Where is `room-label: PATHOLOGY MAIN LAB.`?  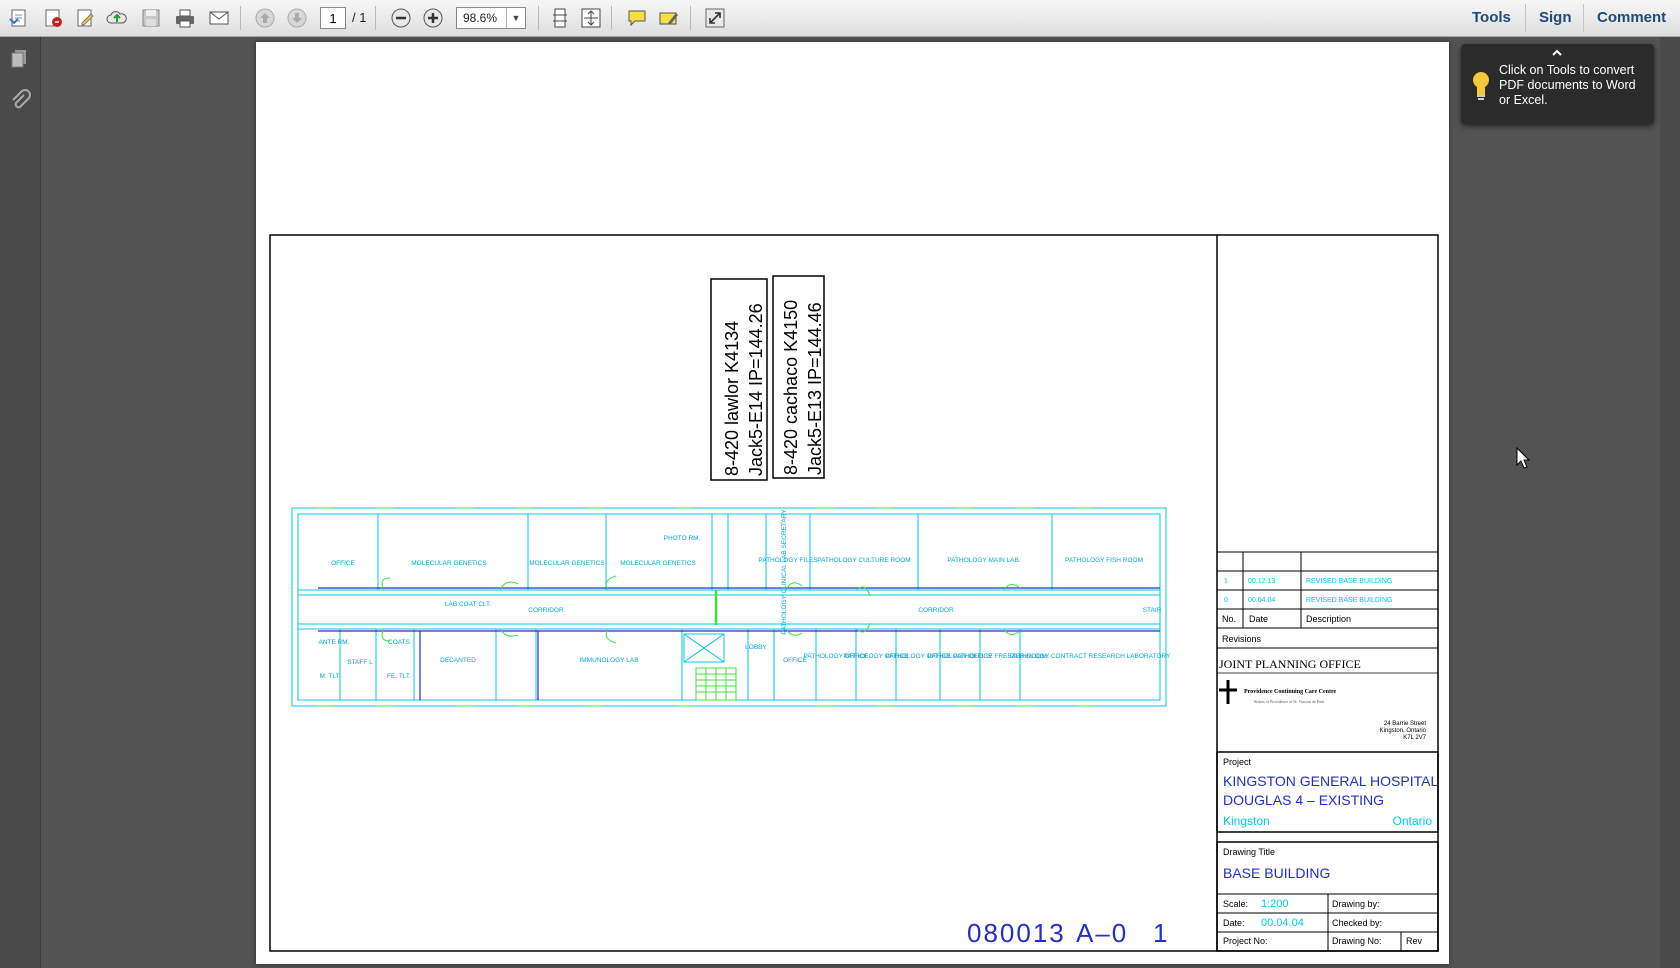
room-label: PATHOLOGY MAIN LAB. is located at coordinates (984, 560).